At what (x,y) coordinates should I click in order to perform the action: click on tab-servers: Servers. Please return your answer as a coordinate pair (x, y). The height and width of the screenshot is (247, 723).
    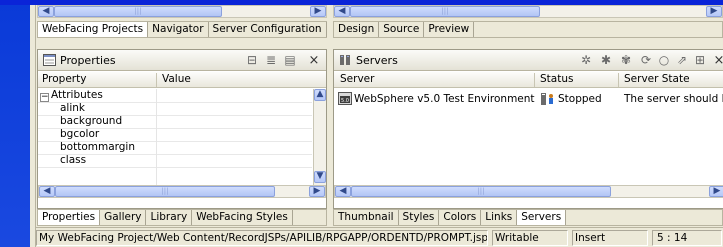
    Looking at the image, I should click on (542, 217).